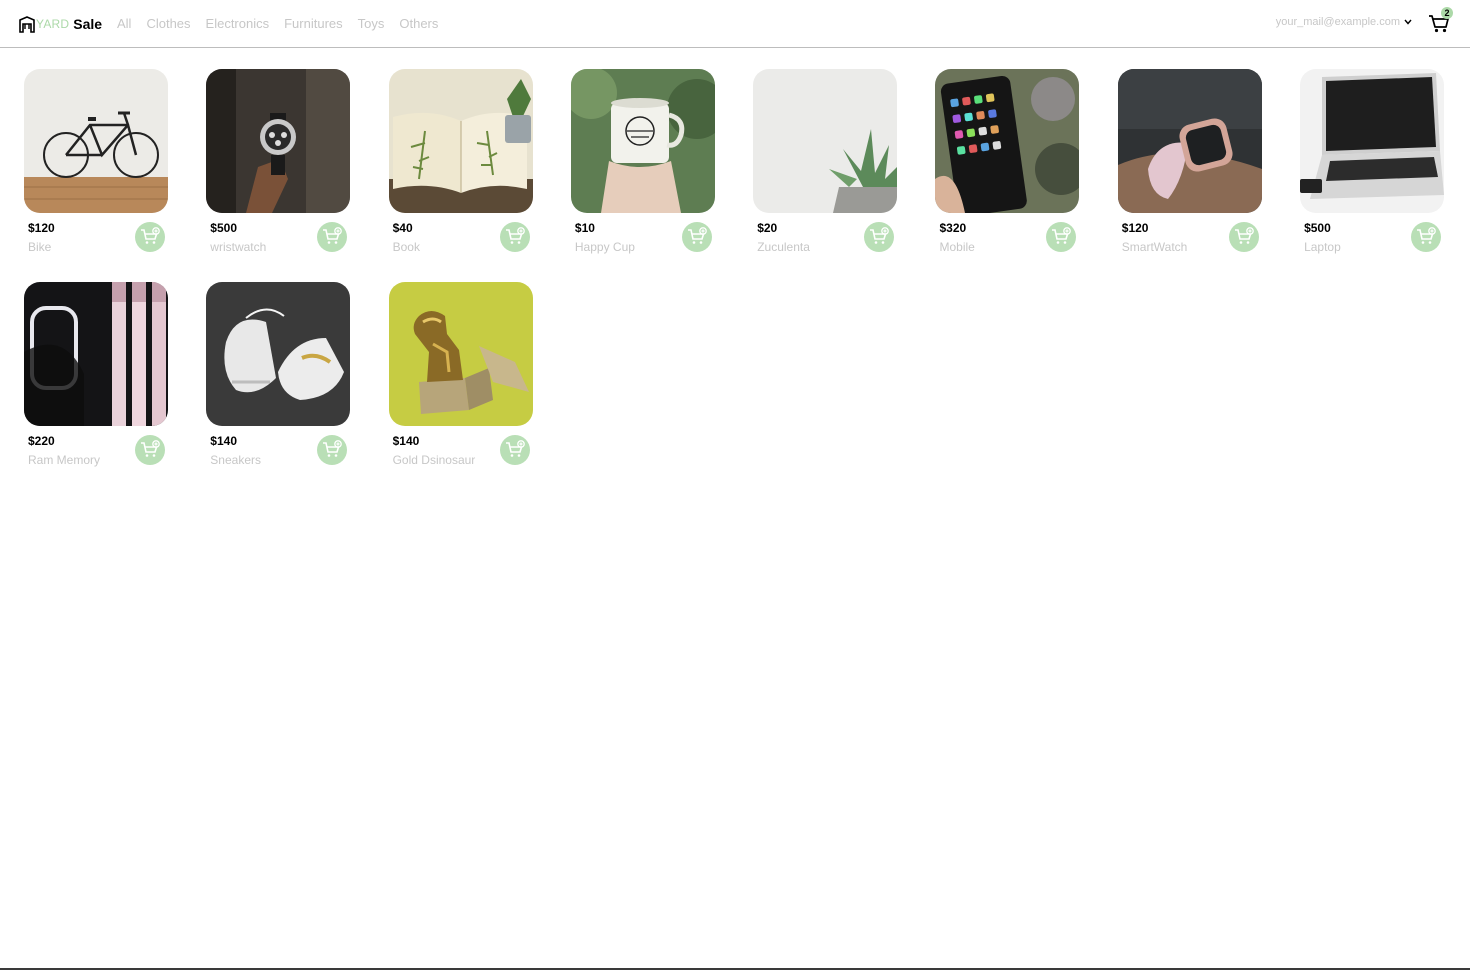 Image resolution: width=1470 pixels, height=970 pixels. I want to click on product-image-wristwatch, so click(278, 141).